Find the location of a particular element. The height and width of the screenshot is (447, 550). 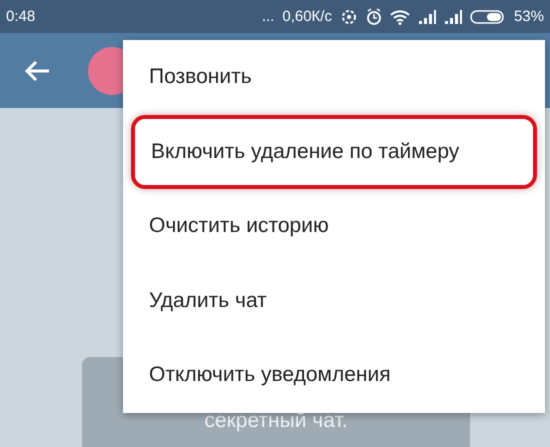

back-arrow-icon is located at coordinates (37, 71).